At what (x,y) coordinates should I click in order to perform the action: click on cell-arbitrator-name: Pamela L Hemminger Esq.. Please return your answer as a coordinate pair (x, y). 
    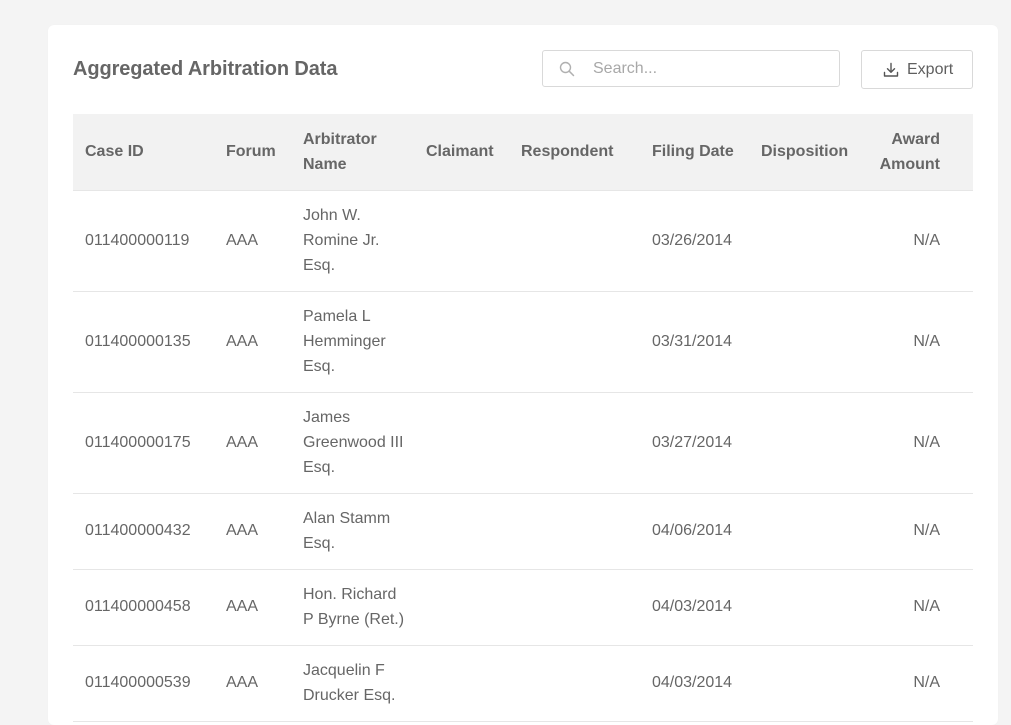
    Looking at the image, I should click on (357, 342).